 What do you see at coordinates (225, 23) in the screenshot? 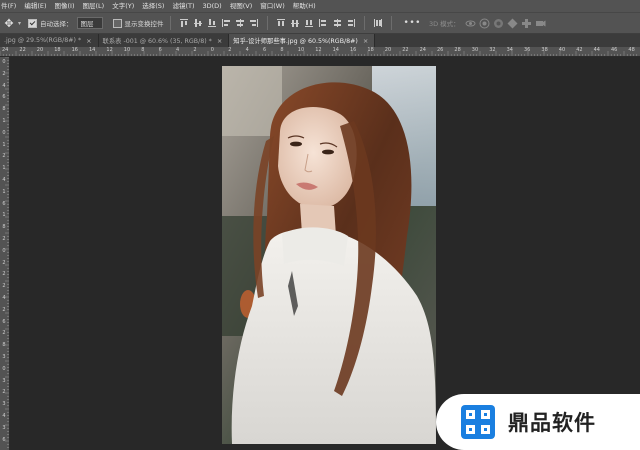
I see `align-left-icon` at bounding box center [225, 23].